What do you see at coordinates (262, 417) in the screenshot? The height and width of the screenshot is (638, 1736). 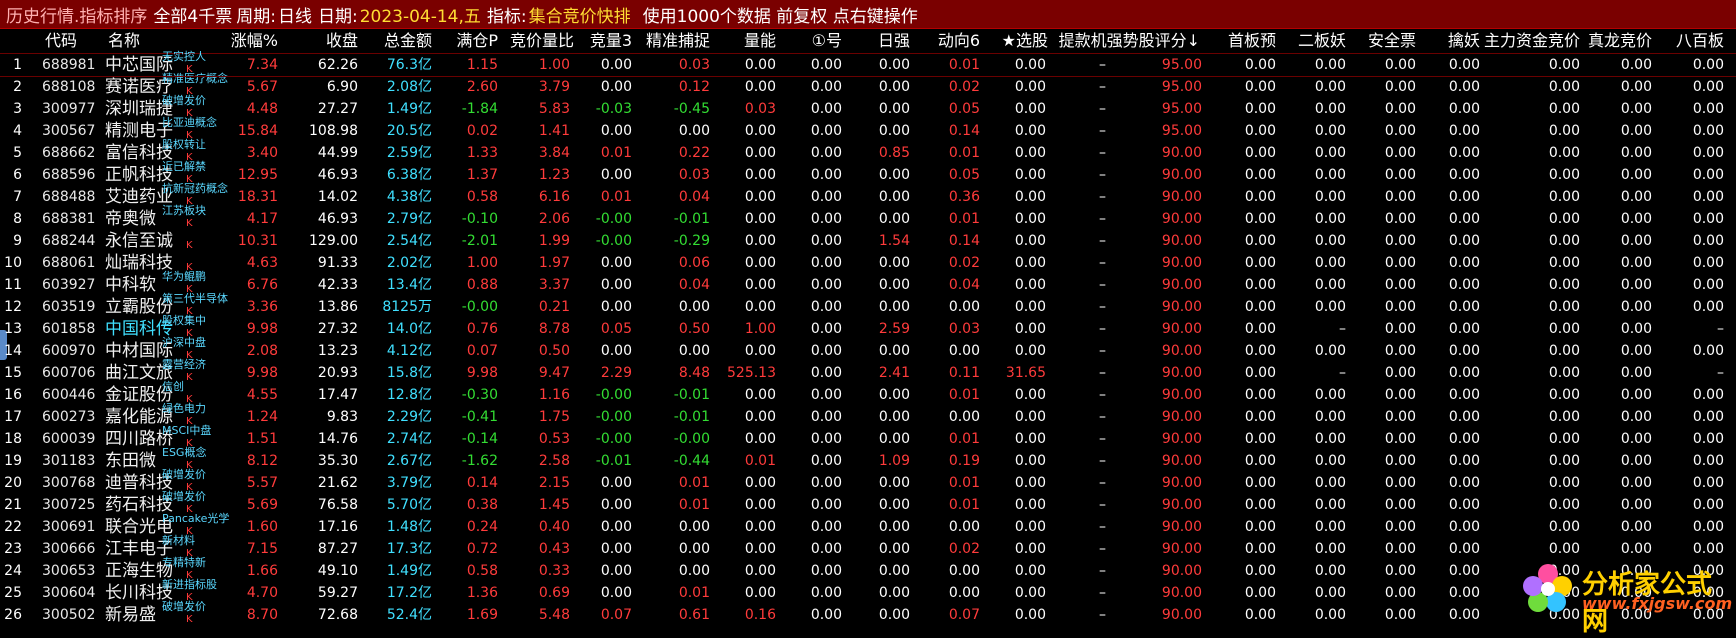 I see `cell-change: 1.24` at bounding box center [262, 417].